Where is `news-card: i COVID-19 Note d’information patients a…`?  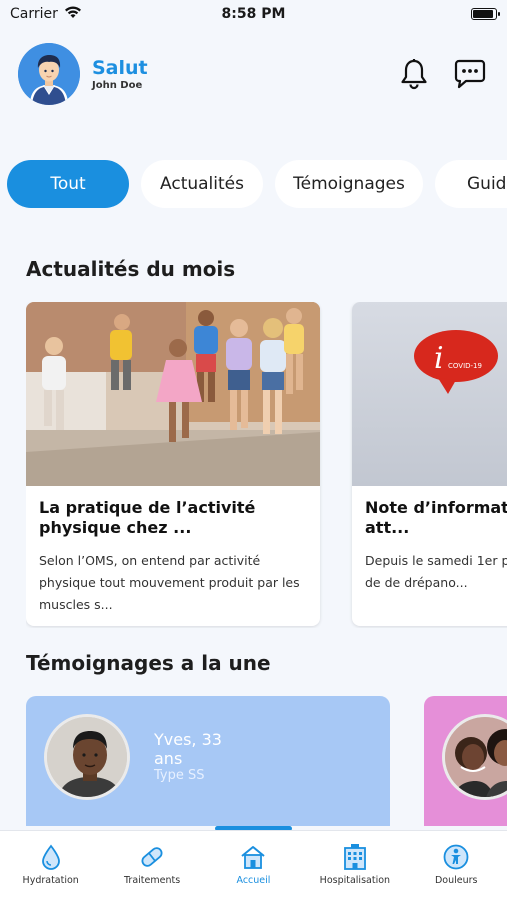
news-card: i COVID-19 Note d’information patients a… is located at coordinates (429, 464).